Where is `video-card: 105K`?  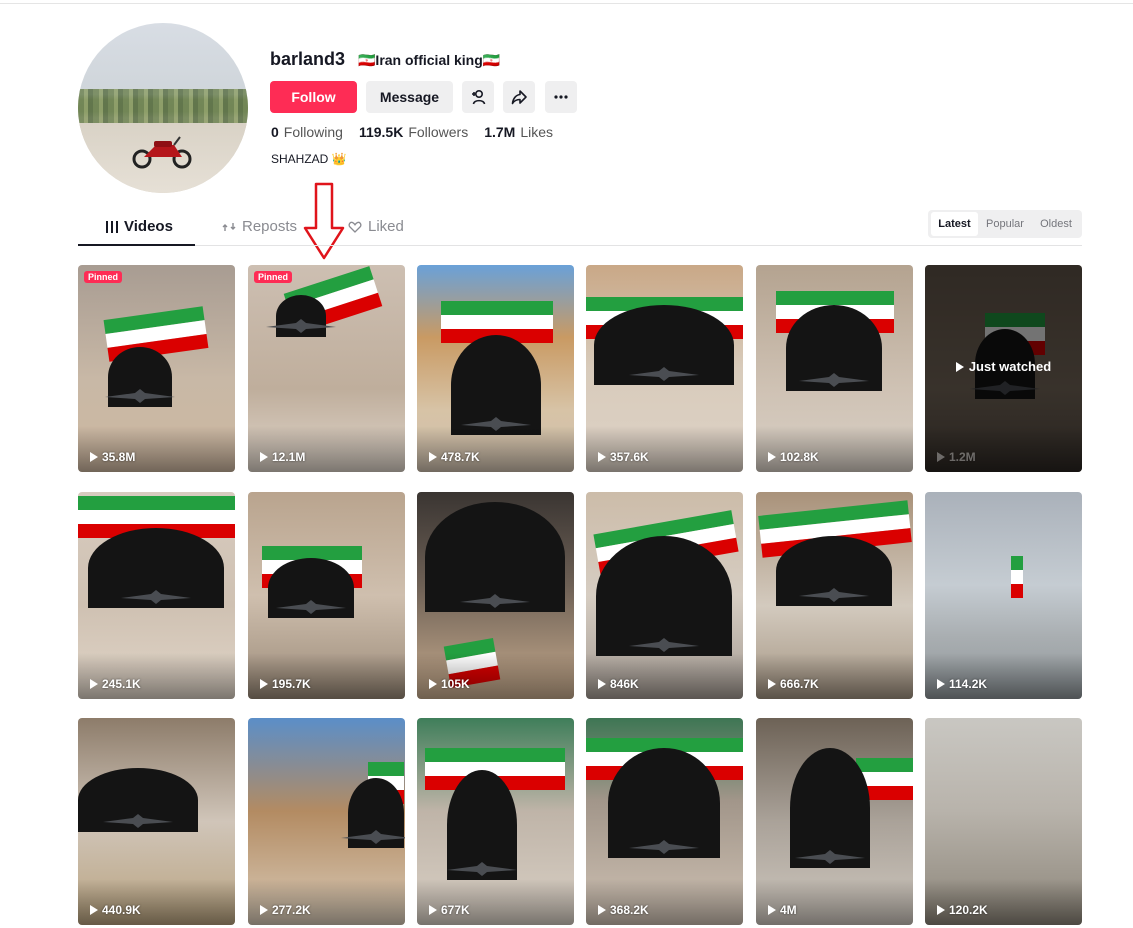 video-card: 105K is located at coordinates (495, 595).